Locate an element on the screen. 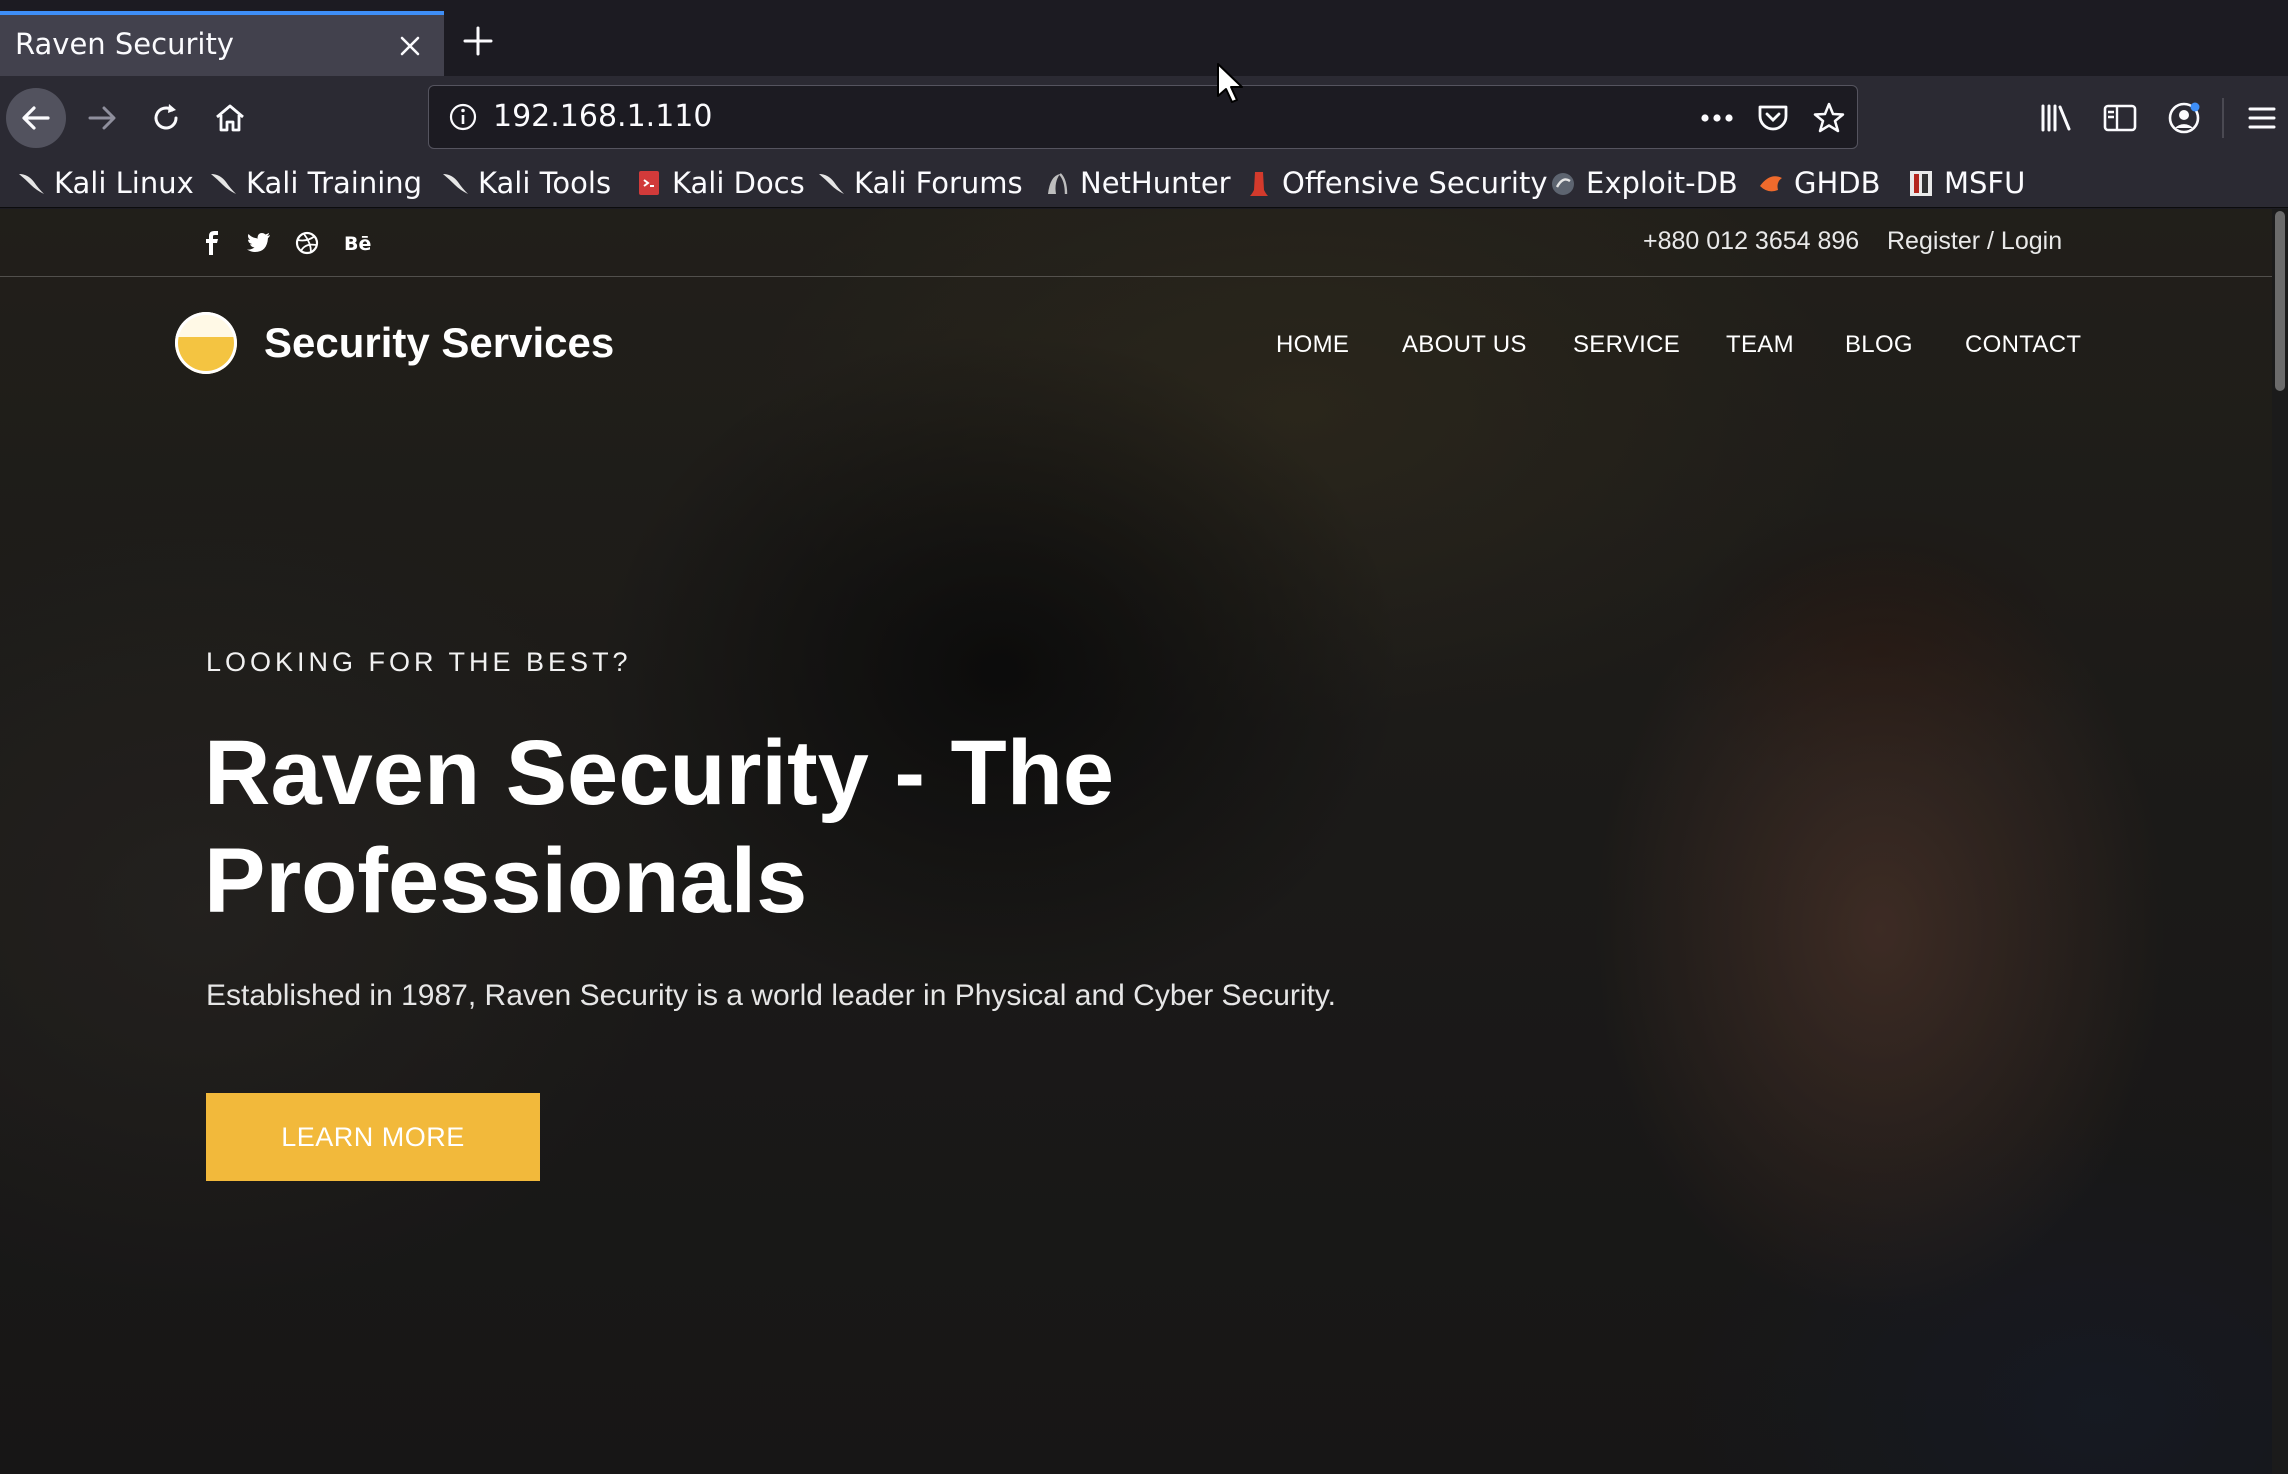 This screenshot has height=1474, width=2288. hamburger-menu-icon is located at coordinates (2262, 118).